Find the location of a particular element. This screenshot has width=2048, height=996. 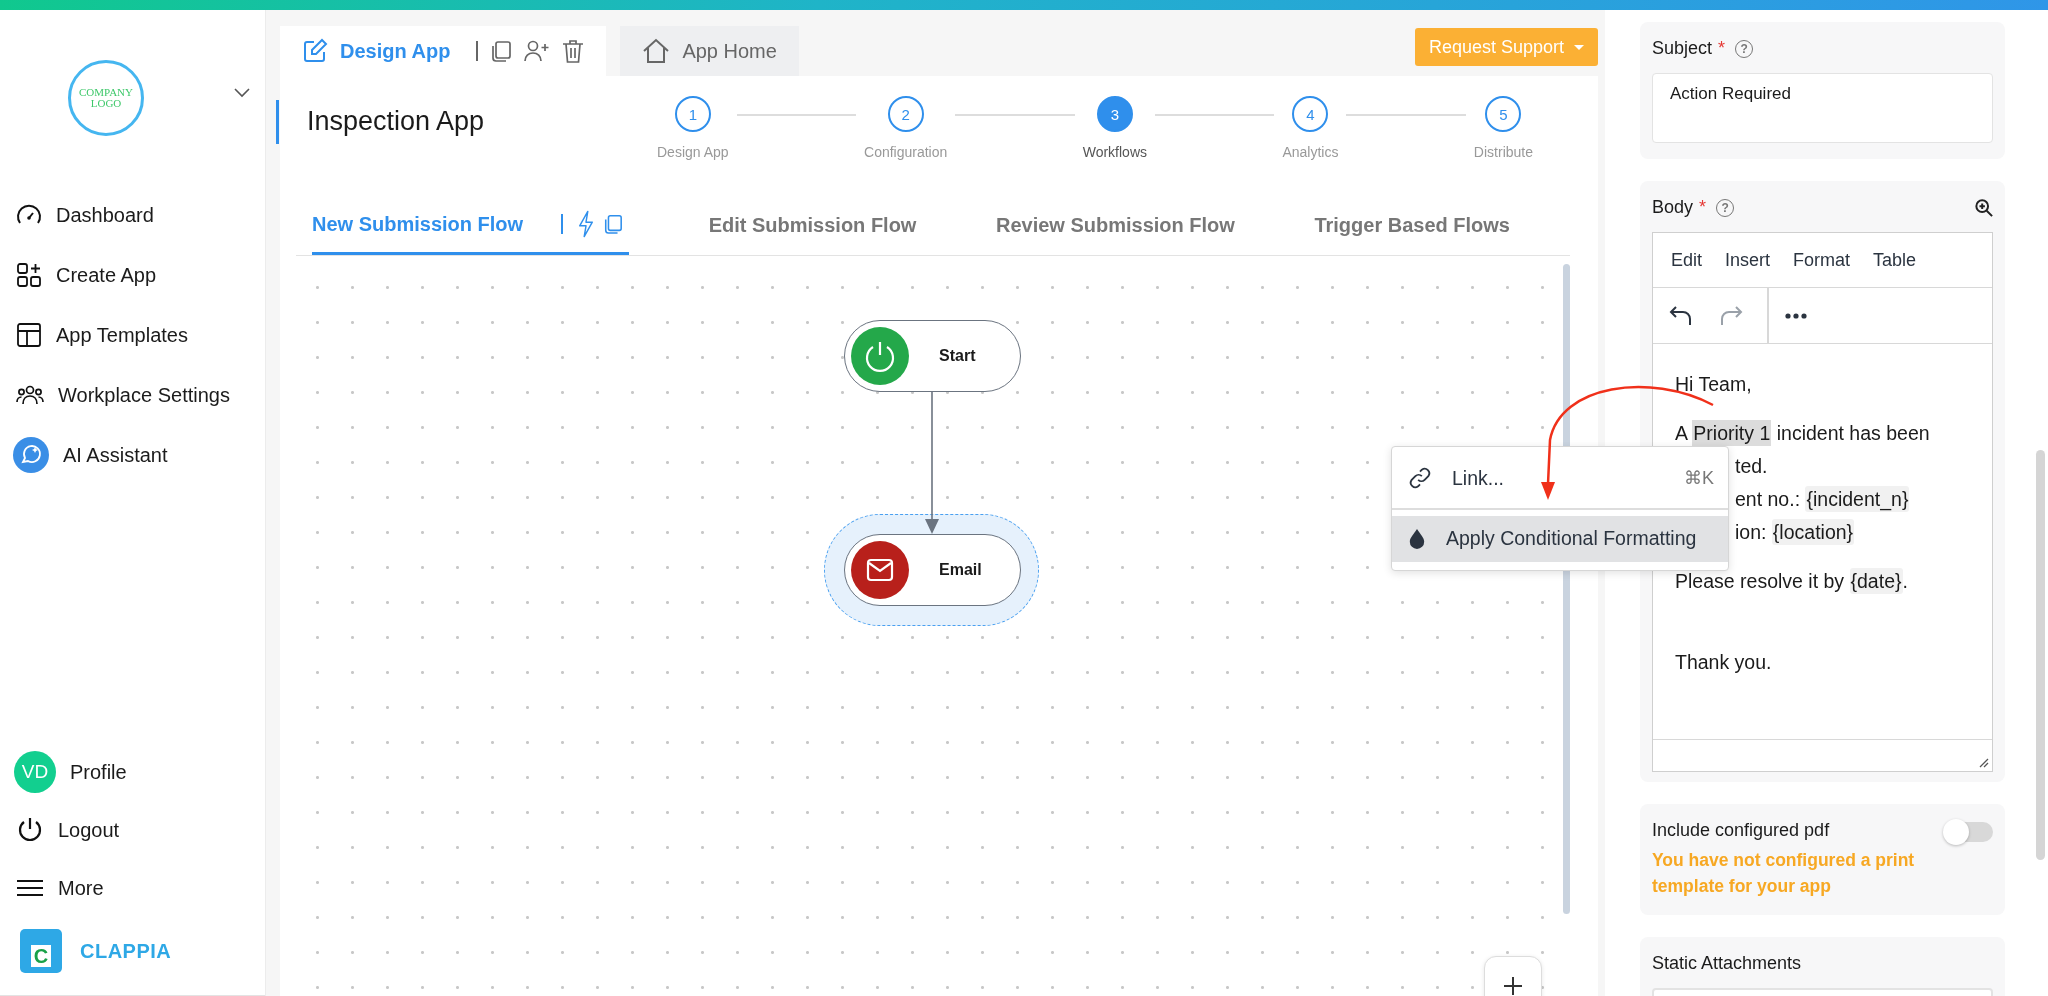

caret-icon is located at coordinates (1579, 47).